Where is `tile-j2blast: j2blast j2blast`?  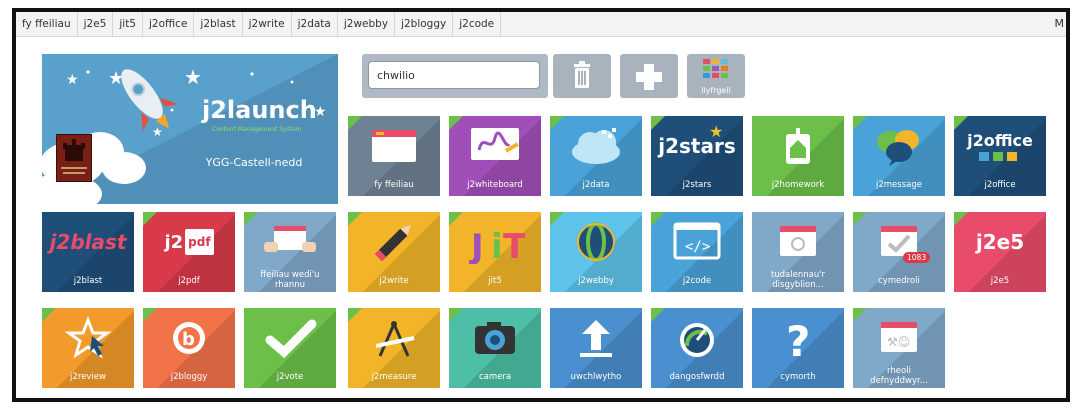
tile-j2blast: j2blast j2blast is located at coordinates (88, 252).